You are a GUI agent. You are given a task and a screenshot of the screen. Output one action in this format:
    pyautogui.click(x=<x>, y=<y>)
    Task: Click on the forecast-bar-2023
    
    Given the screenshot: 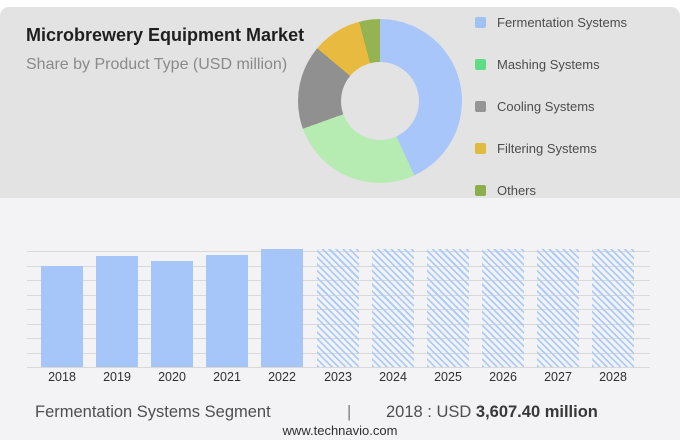 What is the action you would take?
    pyautogui.click(x=338, y=308)
    